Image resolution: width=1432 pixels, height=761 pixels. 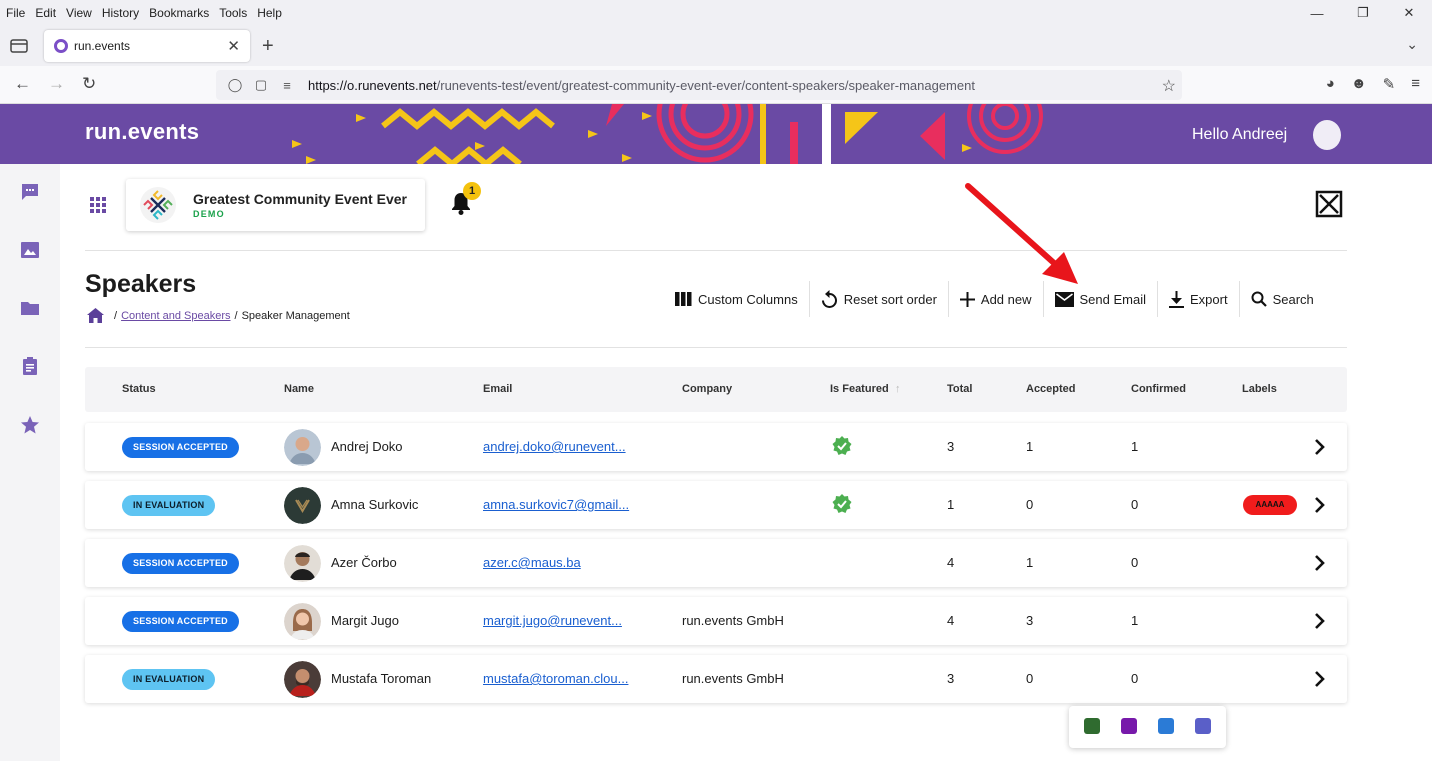 I want to click on defender-app-icon, so click(x=1166, y=726).